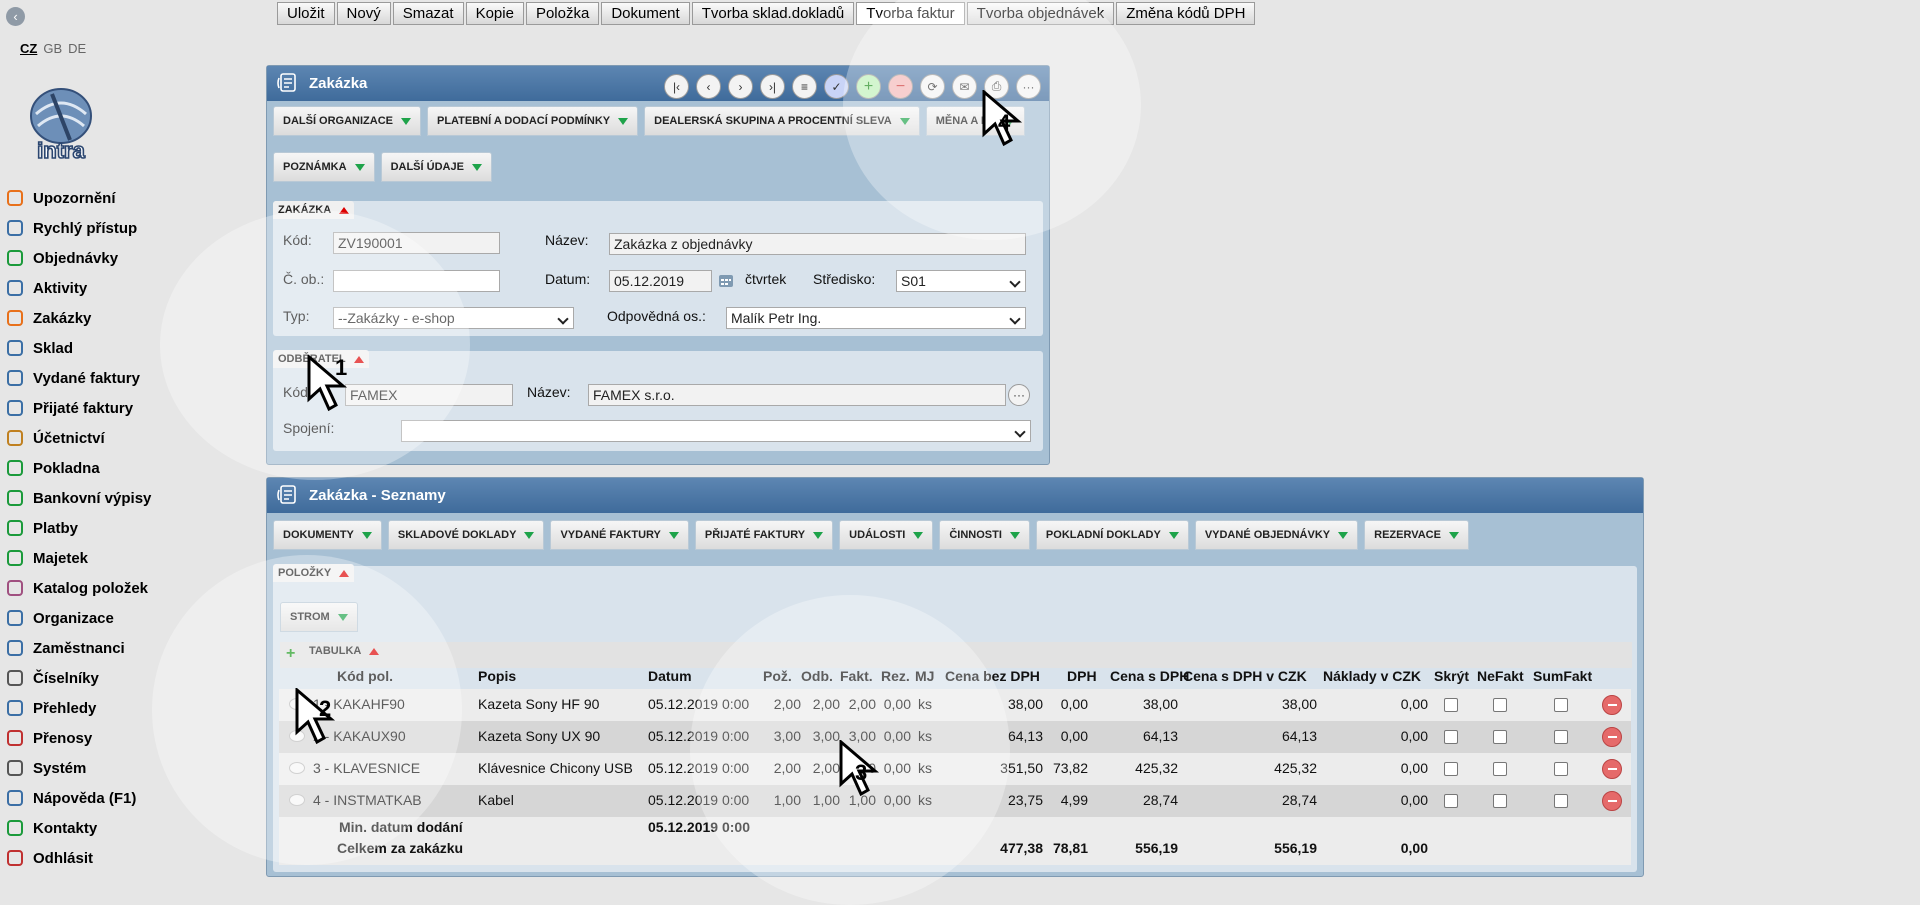 This screenshot has width=1920, height=905. Describe the element at coordinates (900, 86) in the screenshot. I see `remove-icon: −` at that location.